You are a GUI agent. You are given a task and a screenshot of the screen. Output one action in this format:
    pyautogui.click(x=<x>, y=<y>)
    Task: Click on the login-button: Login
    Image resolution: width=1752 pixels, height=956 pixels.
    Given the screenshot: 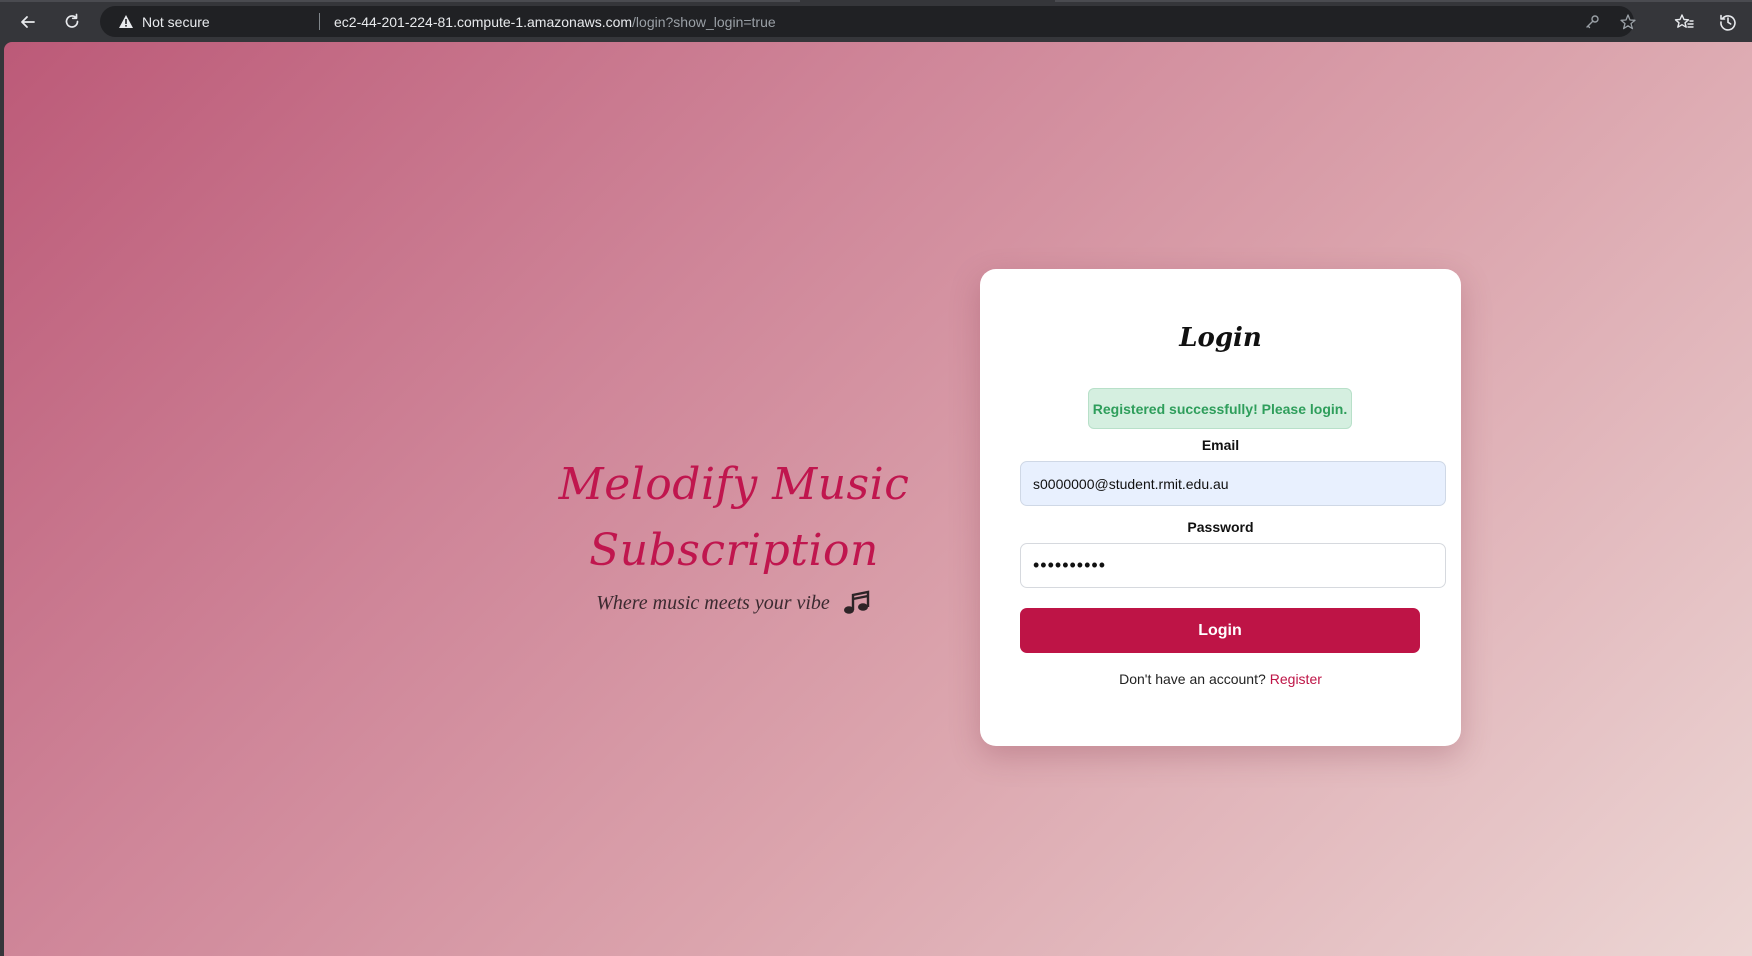 What is the action you would take?
    pyautogui.click(x=1220, y=630)
    